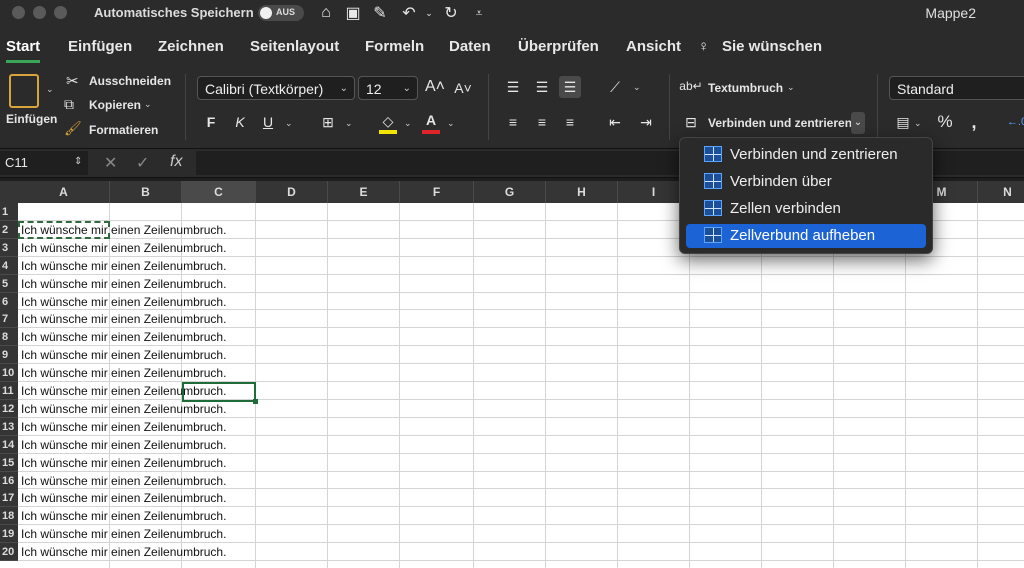 The height and width of the screenshot is (568, 1024). What do you see at coordinates (9, 283) in the screenshot?
I see `row-header-5: 5` at bounding box center [9, 283].